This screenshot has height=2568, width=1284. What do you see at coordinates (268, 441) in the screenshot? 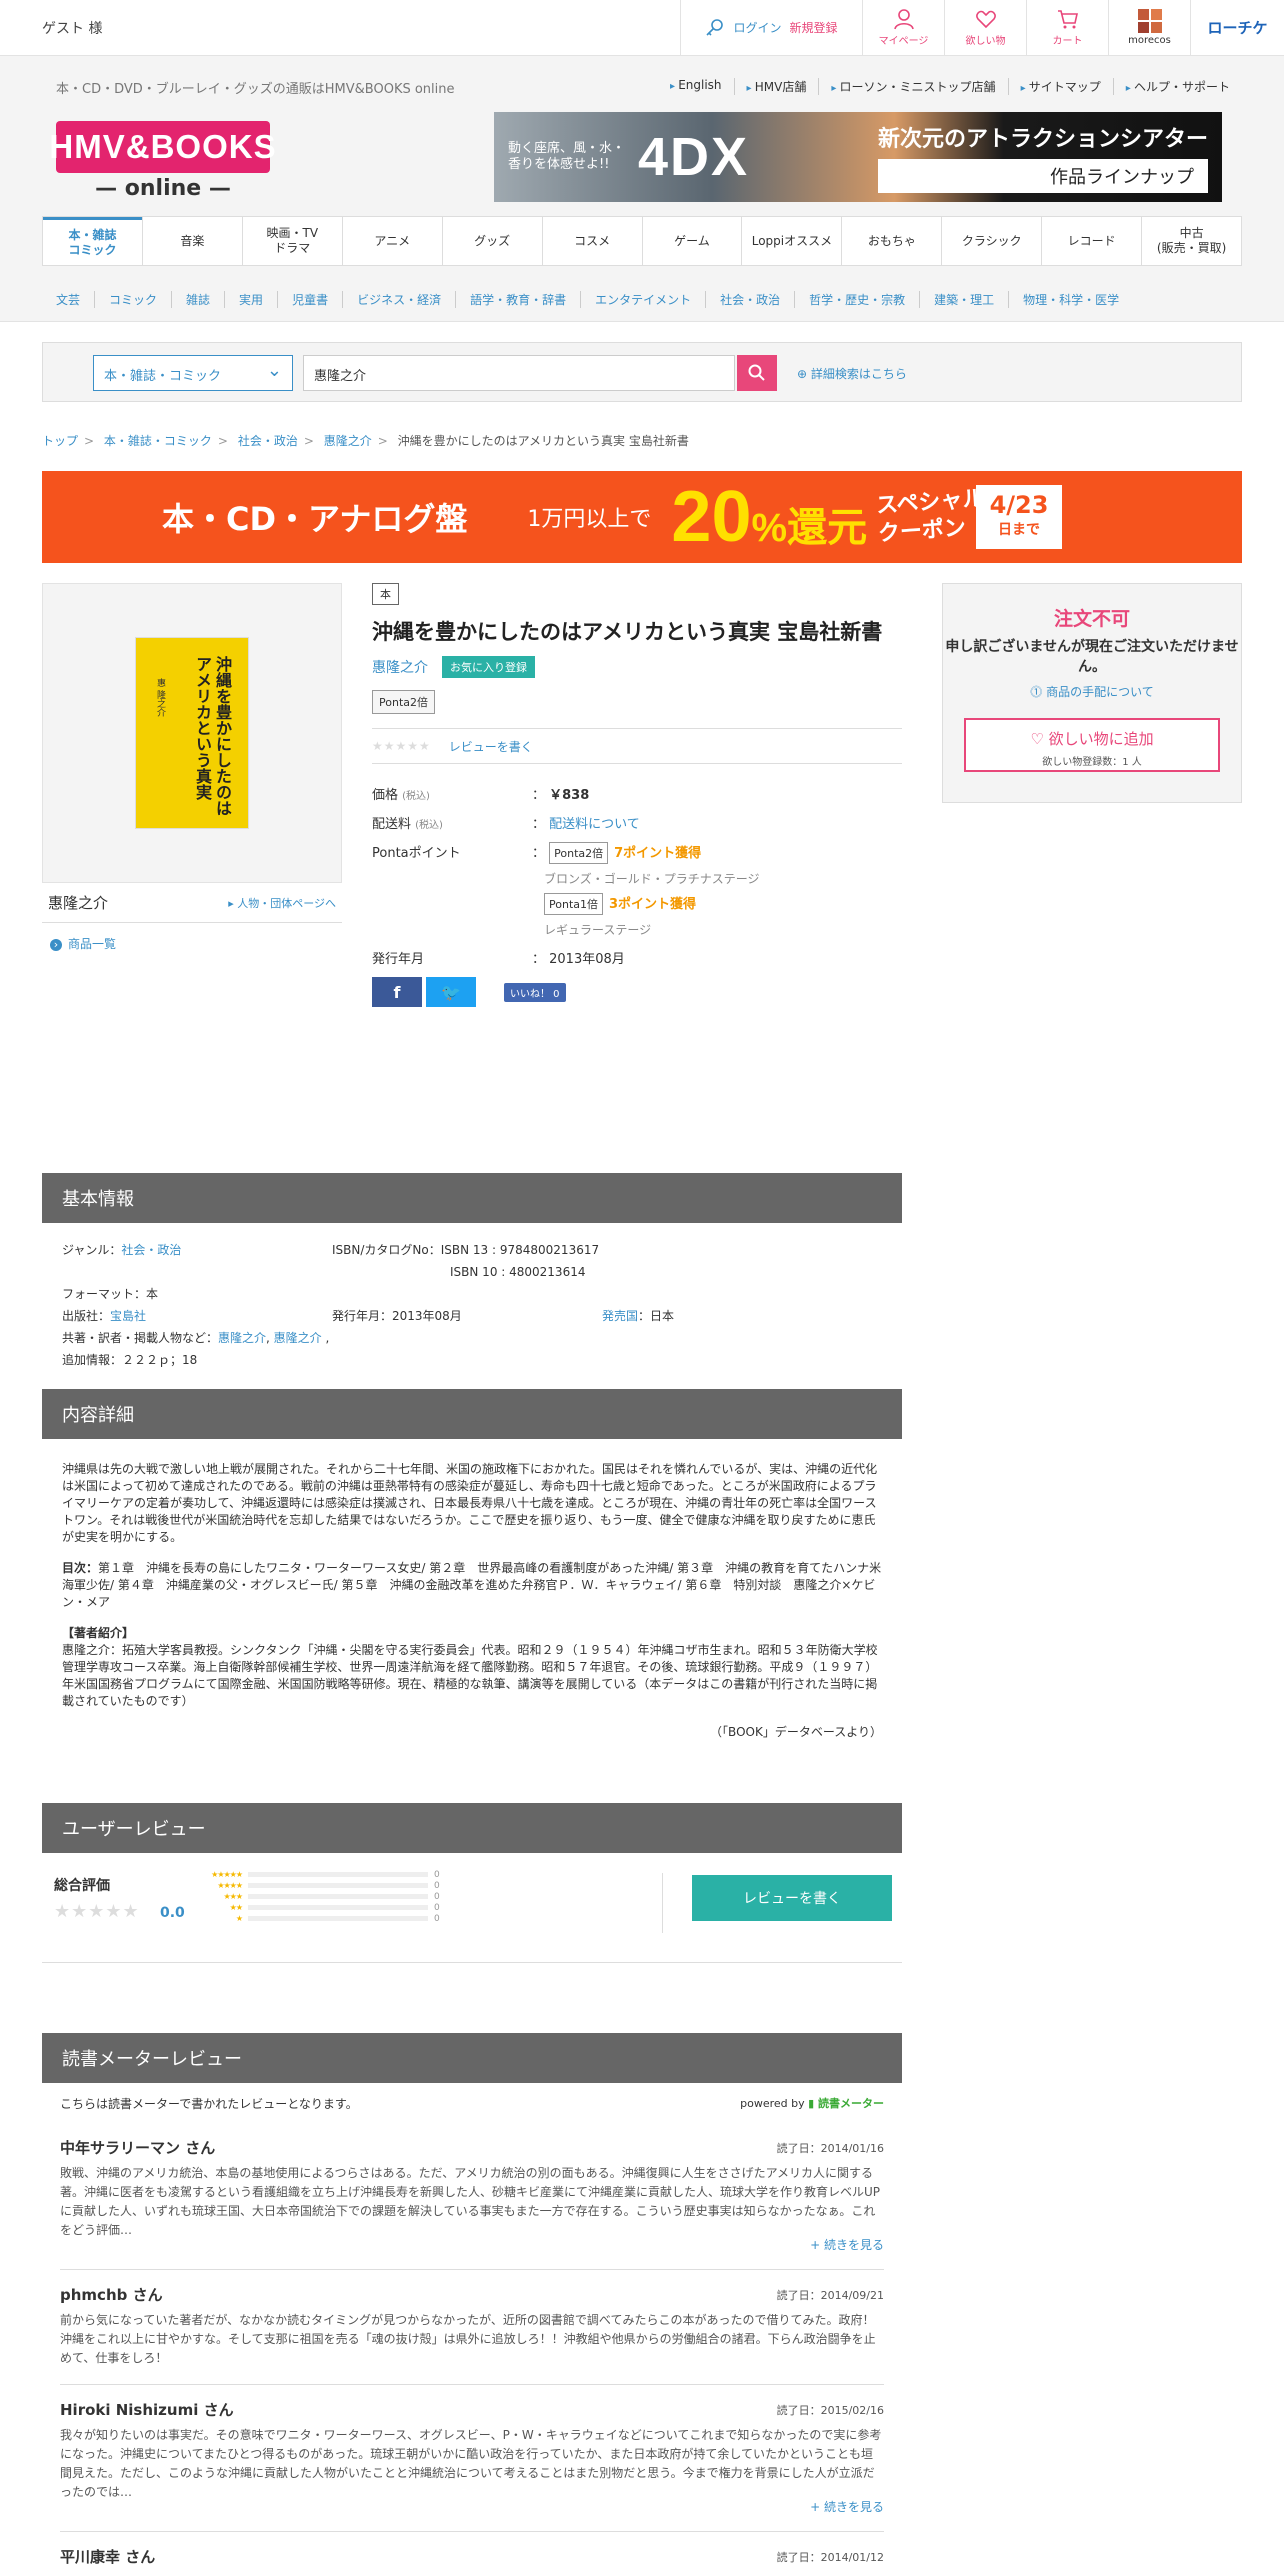
I see `crumb-society: 社会・政治` at bounding box center [268, 441].